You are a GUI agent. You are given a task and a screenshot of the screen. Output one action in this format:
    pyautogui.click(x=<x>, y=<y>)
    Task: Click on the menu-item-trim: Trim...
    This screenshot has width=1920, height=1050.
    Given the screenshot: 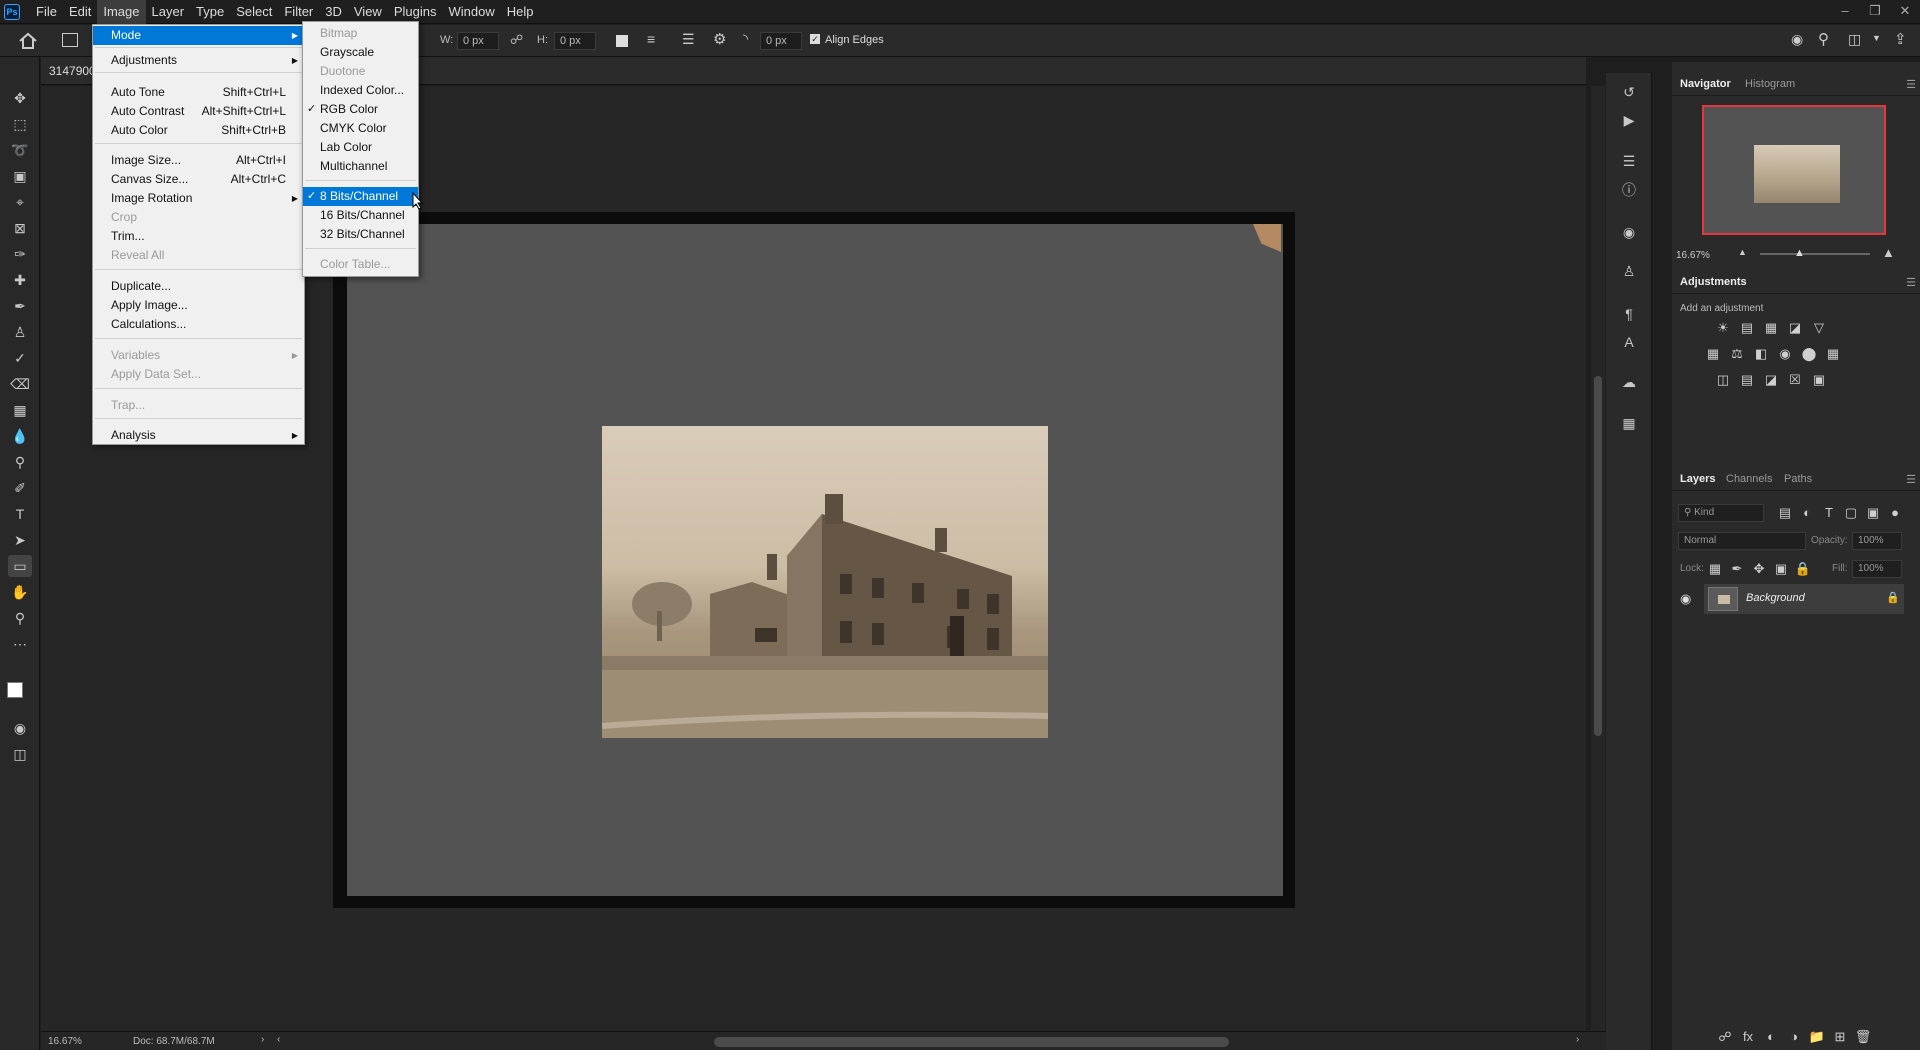 What is the action you would take?
    pyautogui.click(x=198, y=236)
    